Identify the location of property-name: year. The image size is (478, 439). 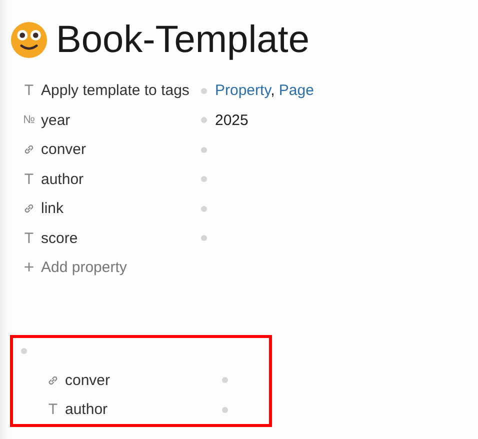
(121, 120).